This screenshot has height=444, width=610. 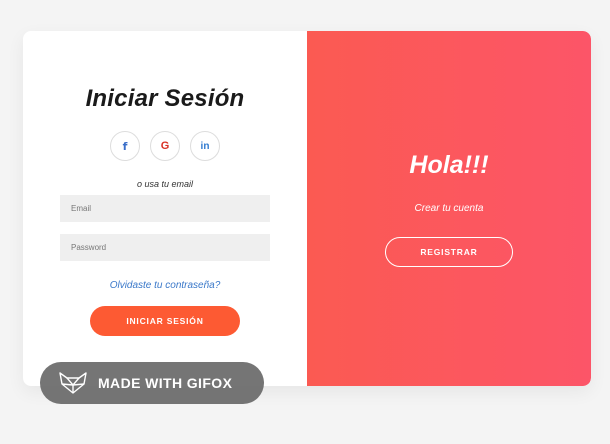 I want to click on signup-subtitle: Crear tu cuenta, so click(x=449, y=208).